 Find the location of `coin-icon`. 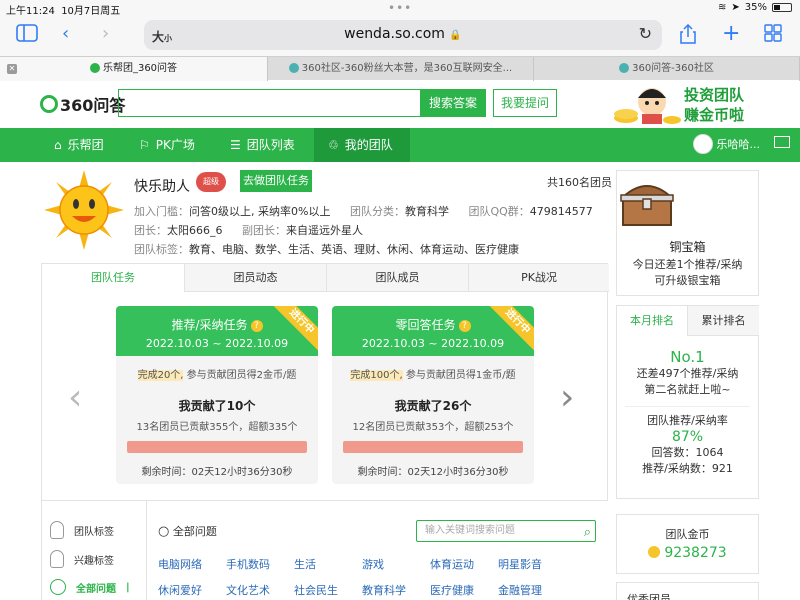

coin-icon is located at coordinates (654, 552).